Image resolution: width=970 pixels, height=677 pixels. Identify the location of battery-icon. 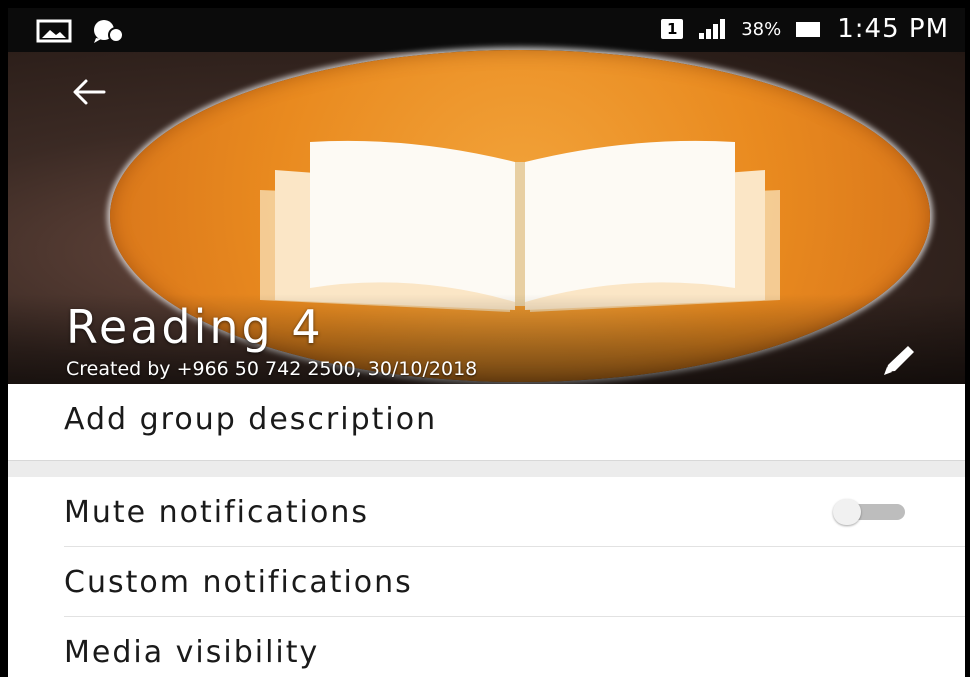
(808, 29).